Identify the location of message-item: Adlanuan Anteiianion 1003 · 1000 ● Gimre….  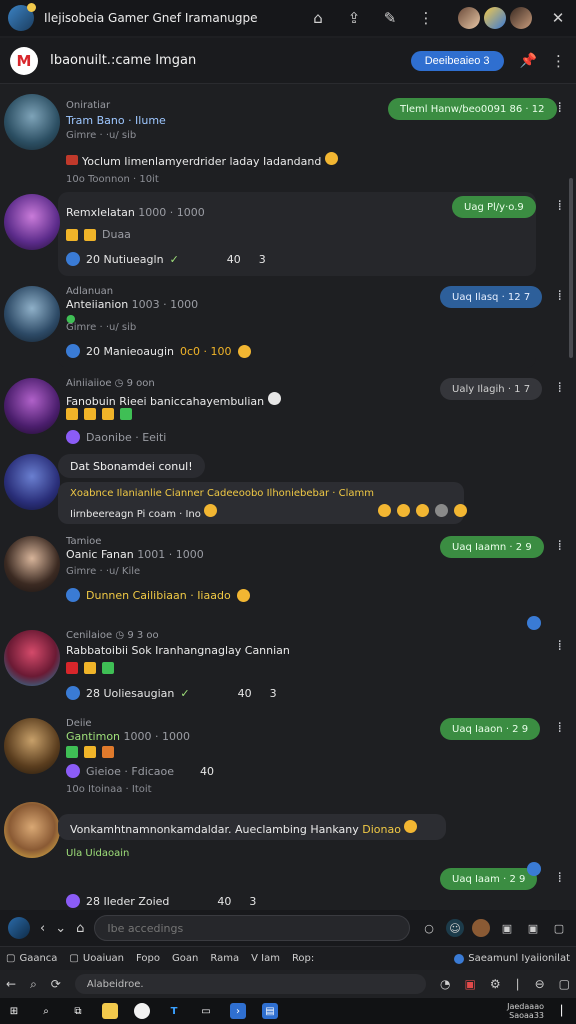
(288, 327).